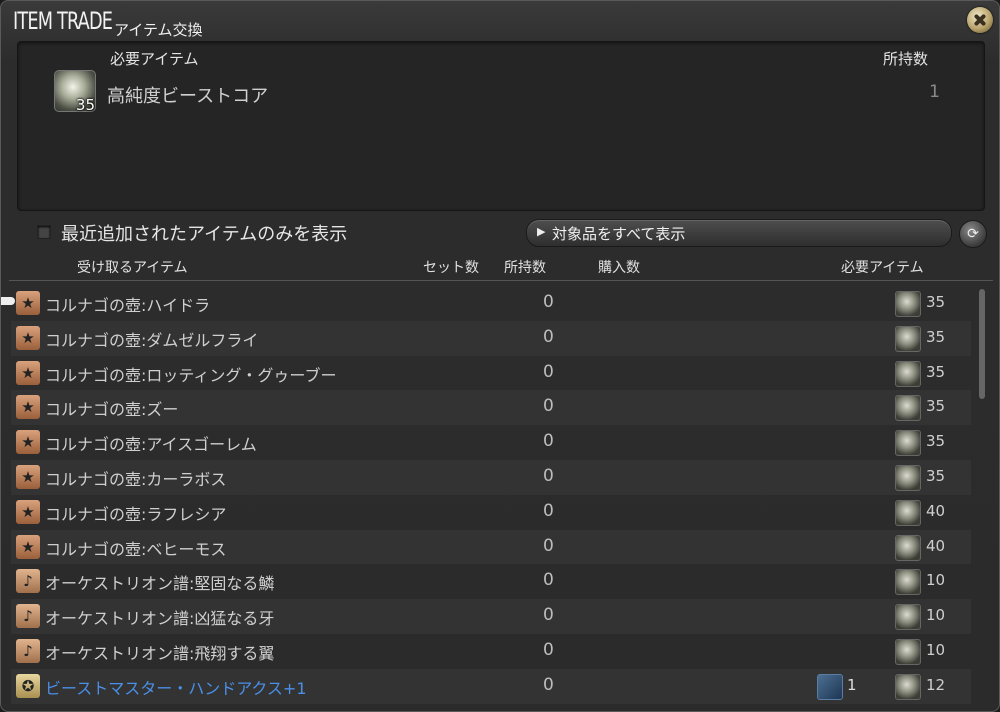  Describe the element at coordinates (63, 21) in the screenshot. I see `window-title: ITEM TRADE` at that location.